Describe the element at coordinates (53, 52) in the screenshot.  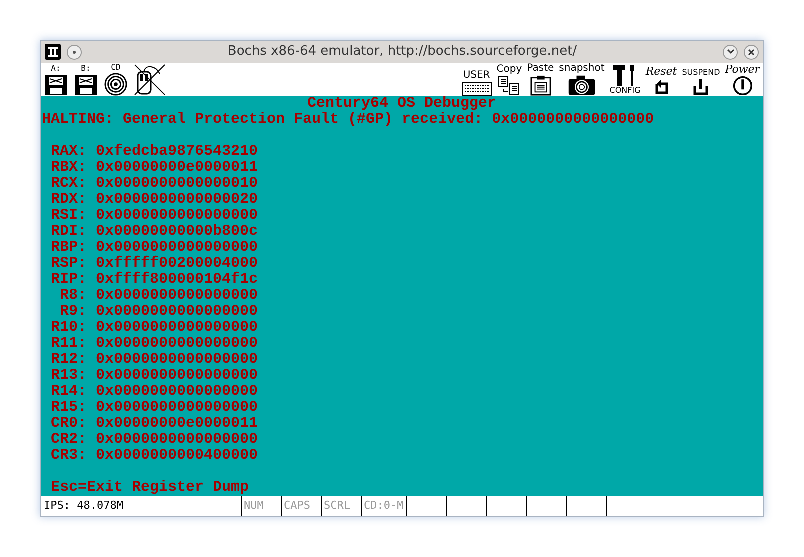
I see `app-logo-icon` at that location.